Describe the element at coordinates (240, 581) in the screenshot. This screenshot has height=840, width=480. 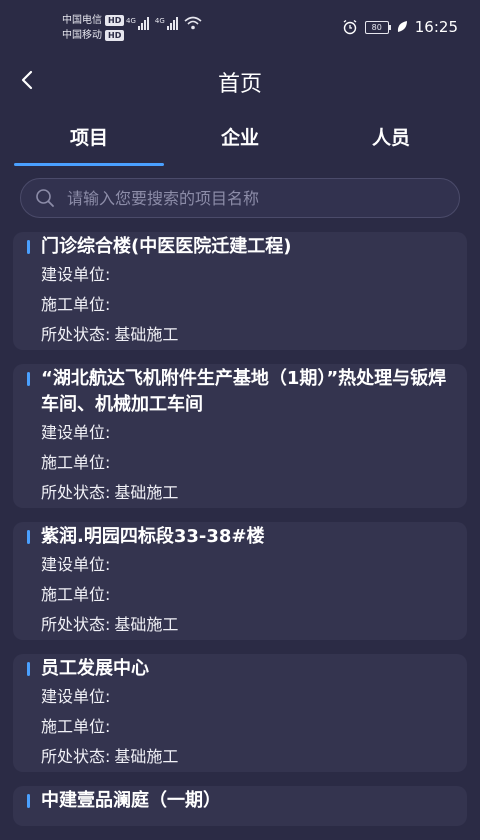
I see `project-card: 紫润.明园四标段33-38#楼 建设单位: 施工单位: 所处状态: 基础施工` at that location.